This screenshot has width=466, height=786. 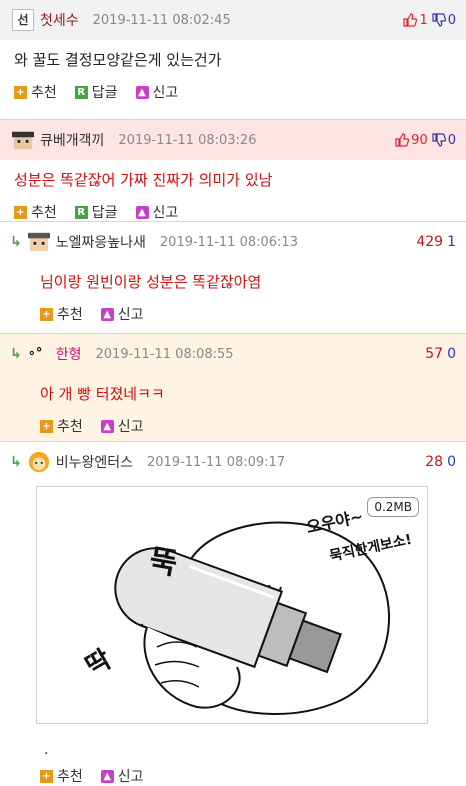 I want to click on vote-box: 28 0, so click(x=440, y=462).